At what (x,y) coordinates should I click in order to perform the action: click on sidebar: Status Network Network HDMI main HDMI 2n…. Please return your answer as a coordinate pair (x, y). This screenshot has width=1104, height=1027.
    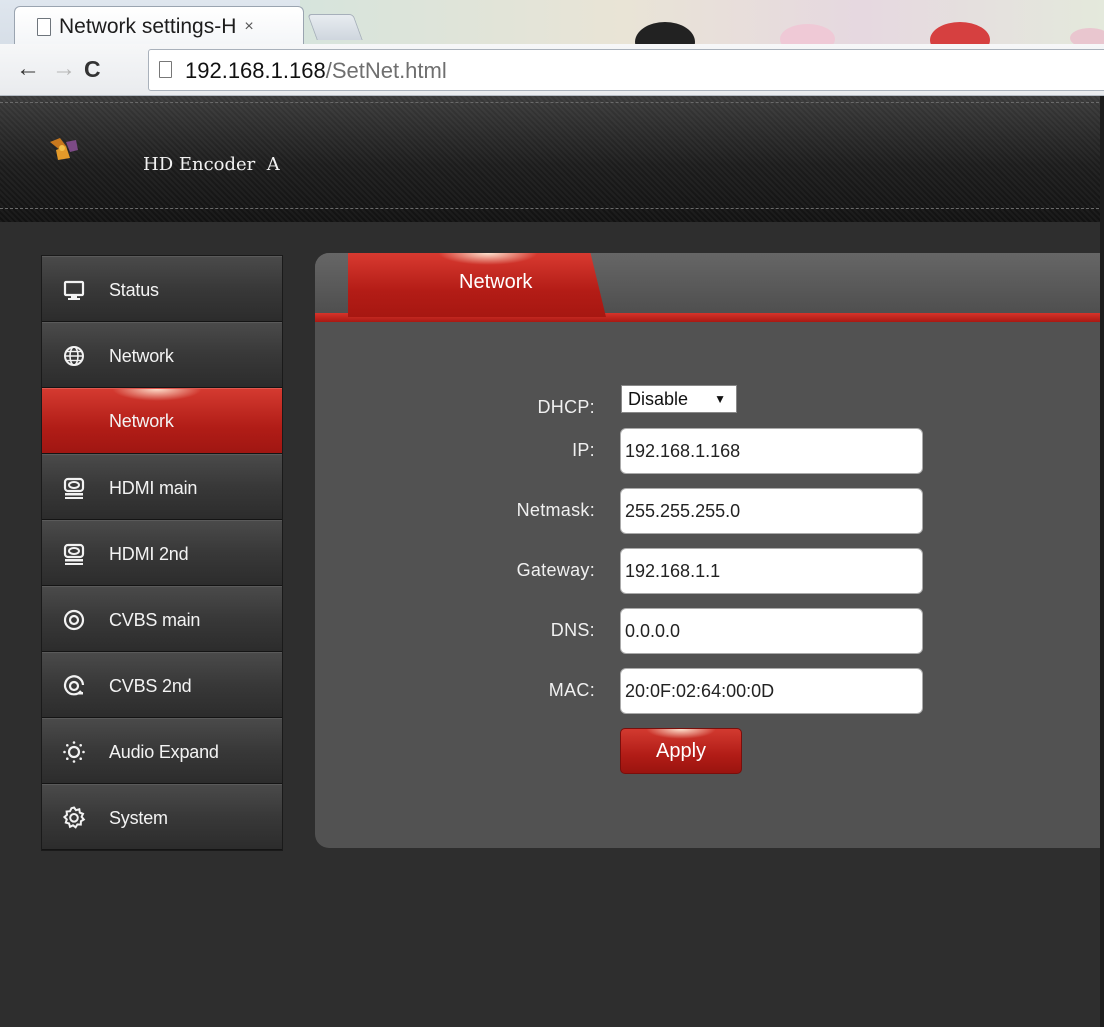
    Looking at the image, I should click on (162, 553).